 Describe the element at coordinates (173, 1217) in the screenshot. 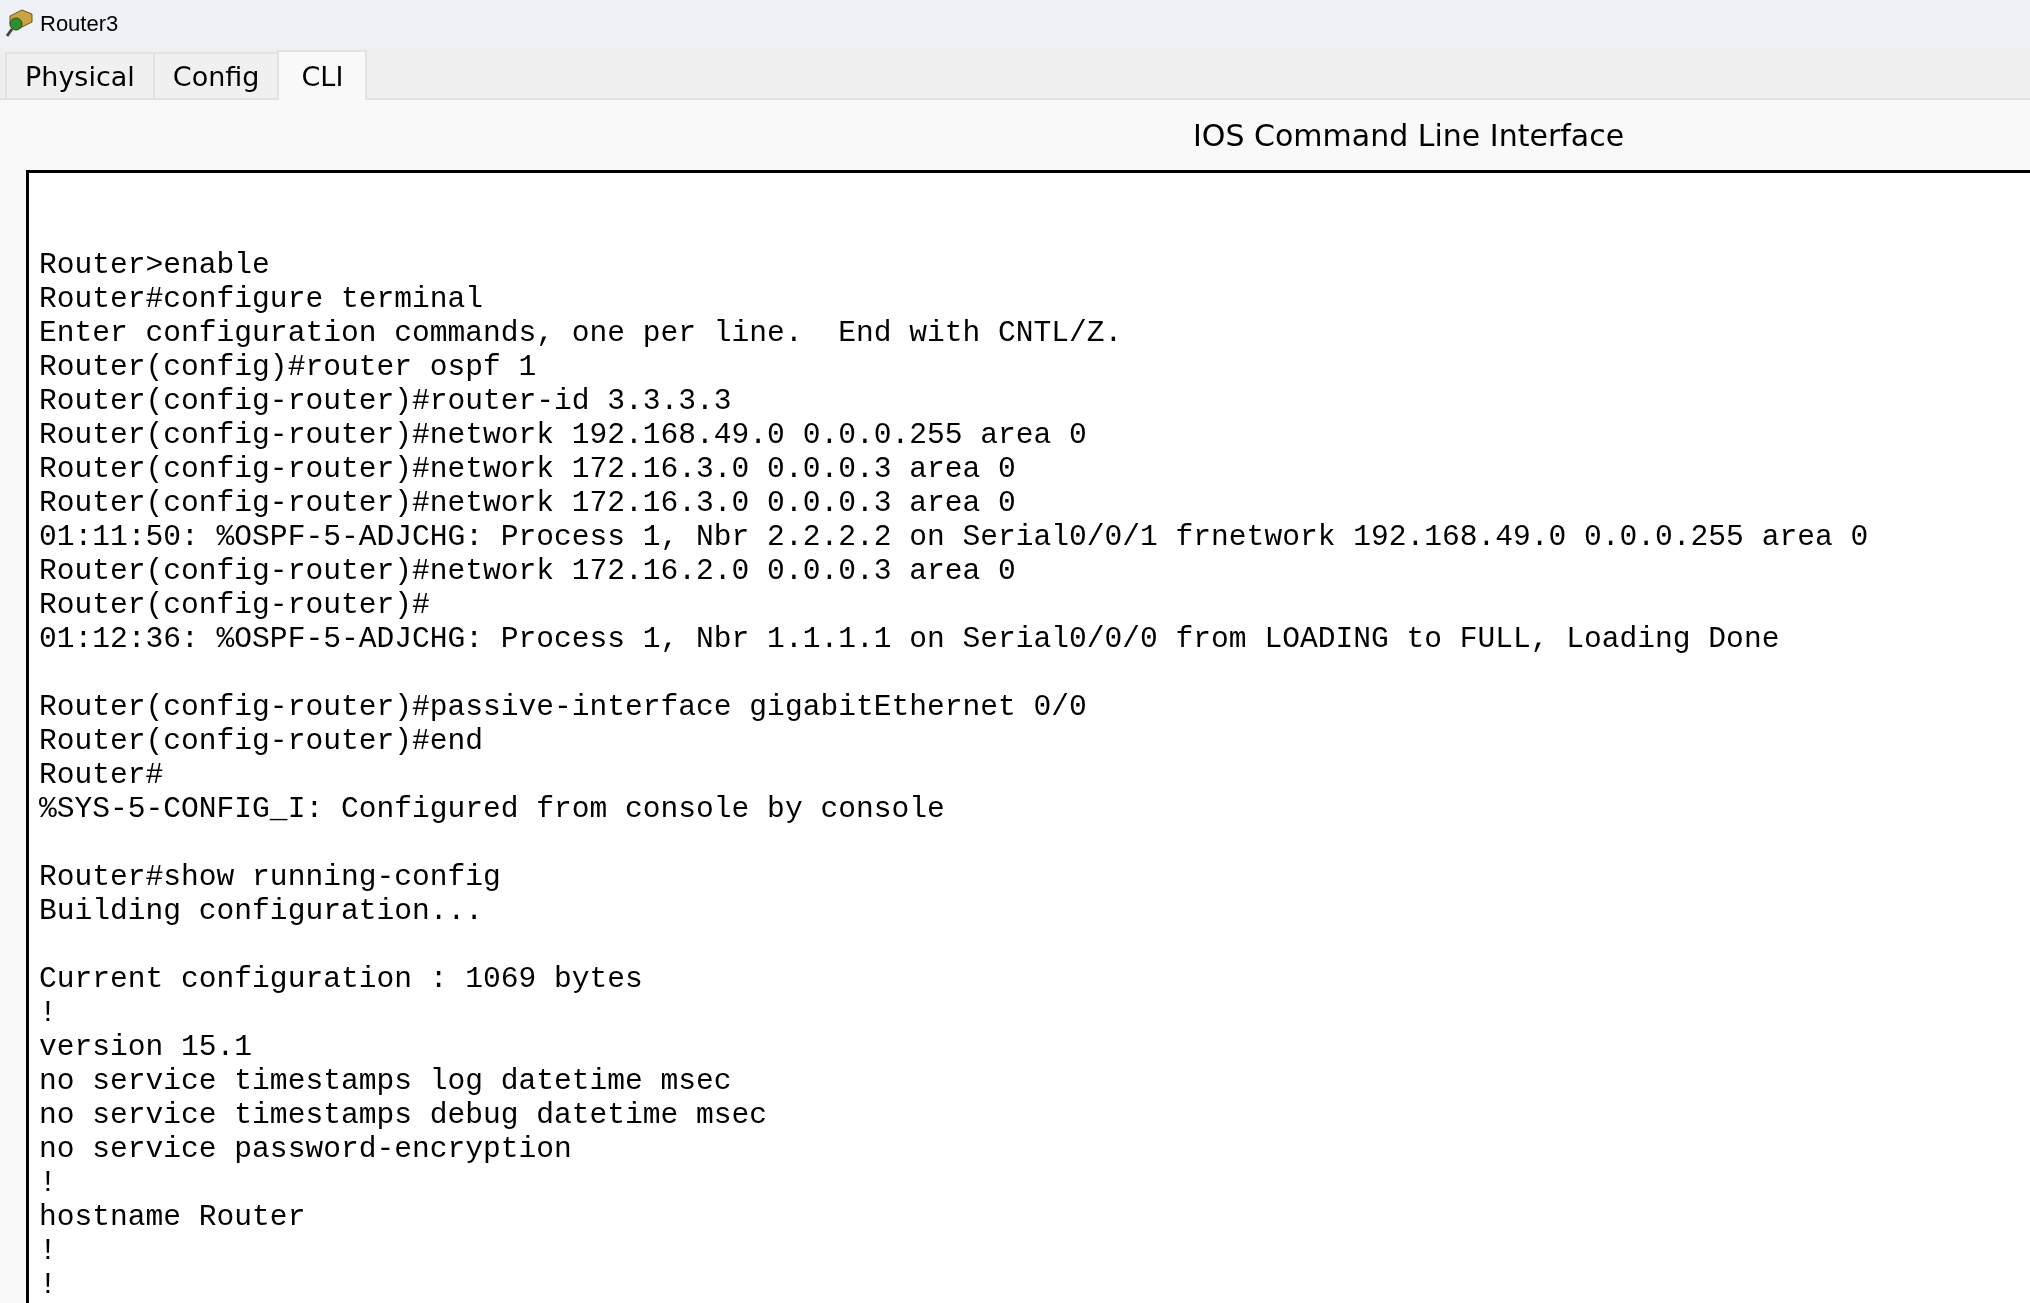

I see `terminal-line: hostname Router` at that location.